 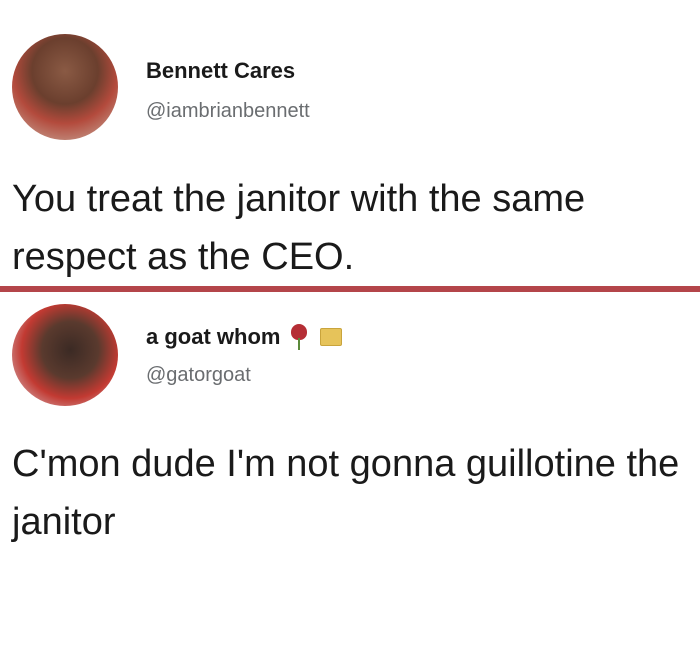 I want to click on display-name: Bennett Cares, so click(x=220, y=71).